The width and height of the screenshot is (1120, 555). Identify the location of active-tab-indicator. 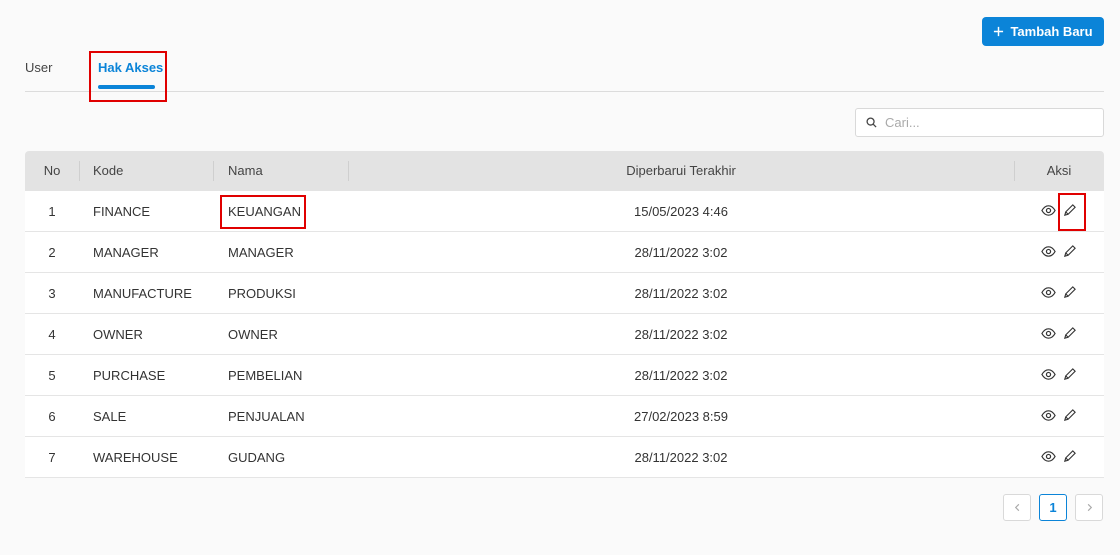
(126, 87).